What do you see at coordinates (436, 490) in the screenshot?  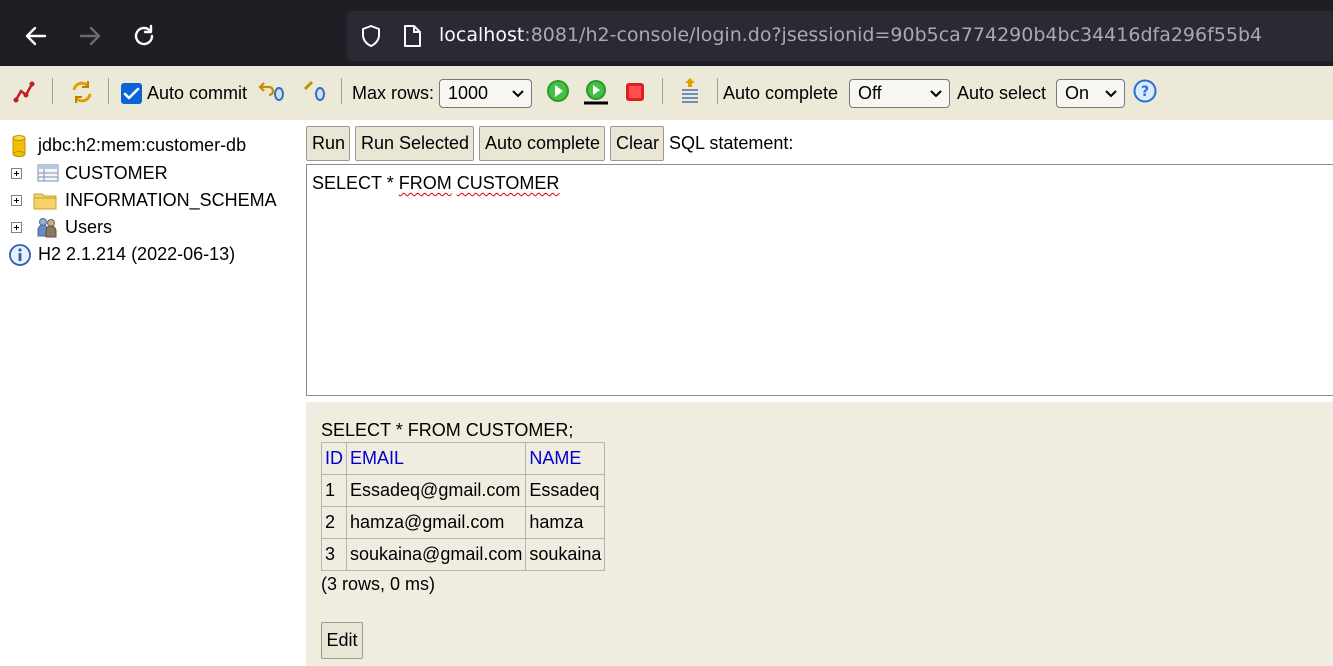 I see `table-cell: Essadeq@gmail.com` at bounding box center [436, 490].